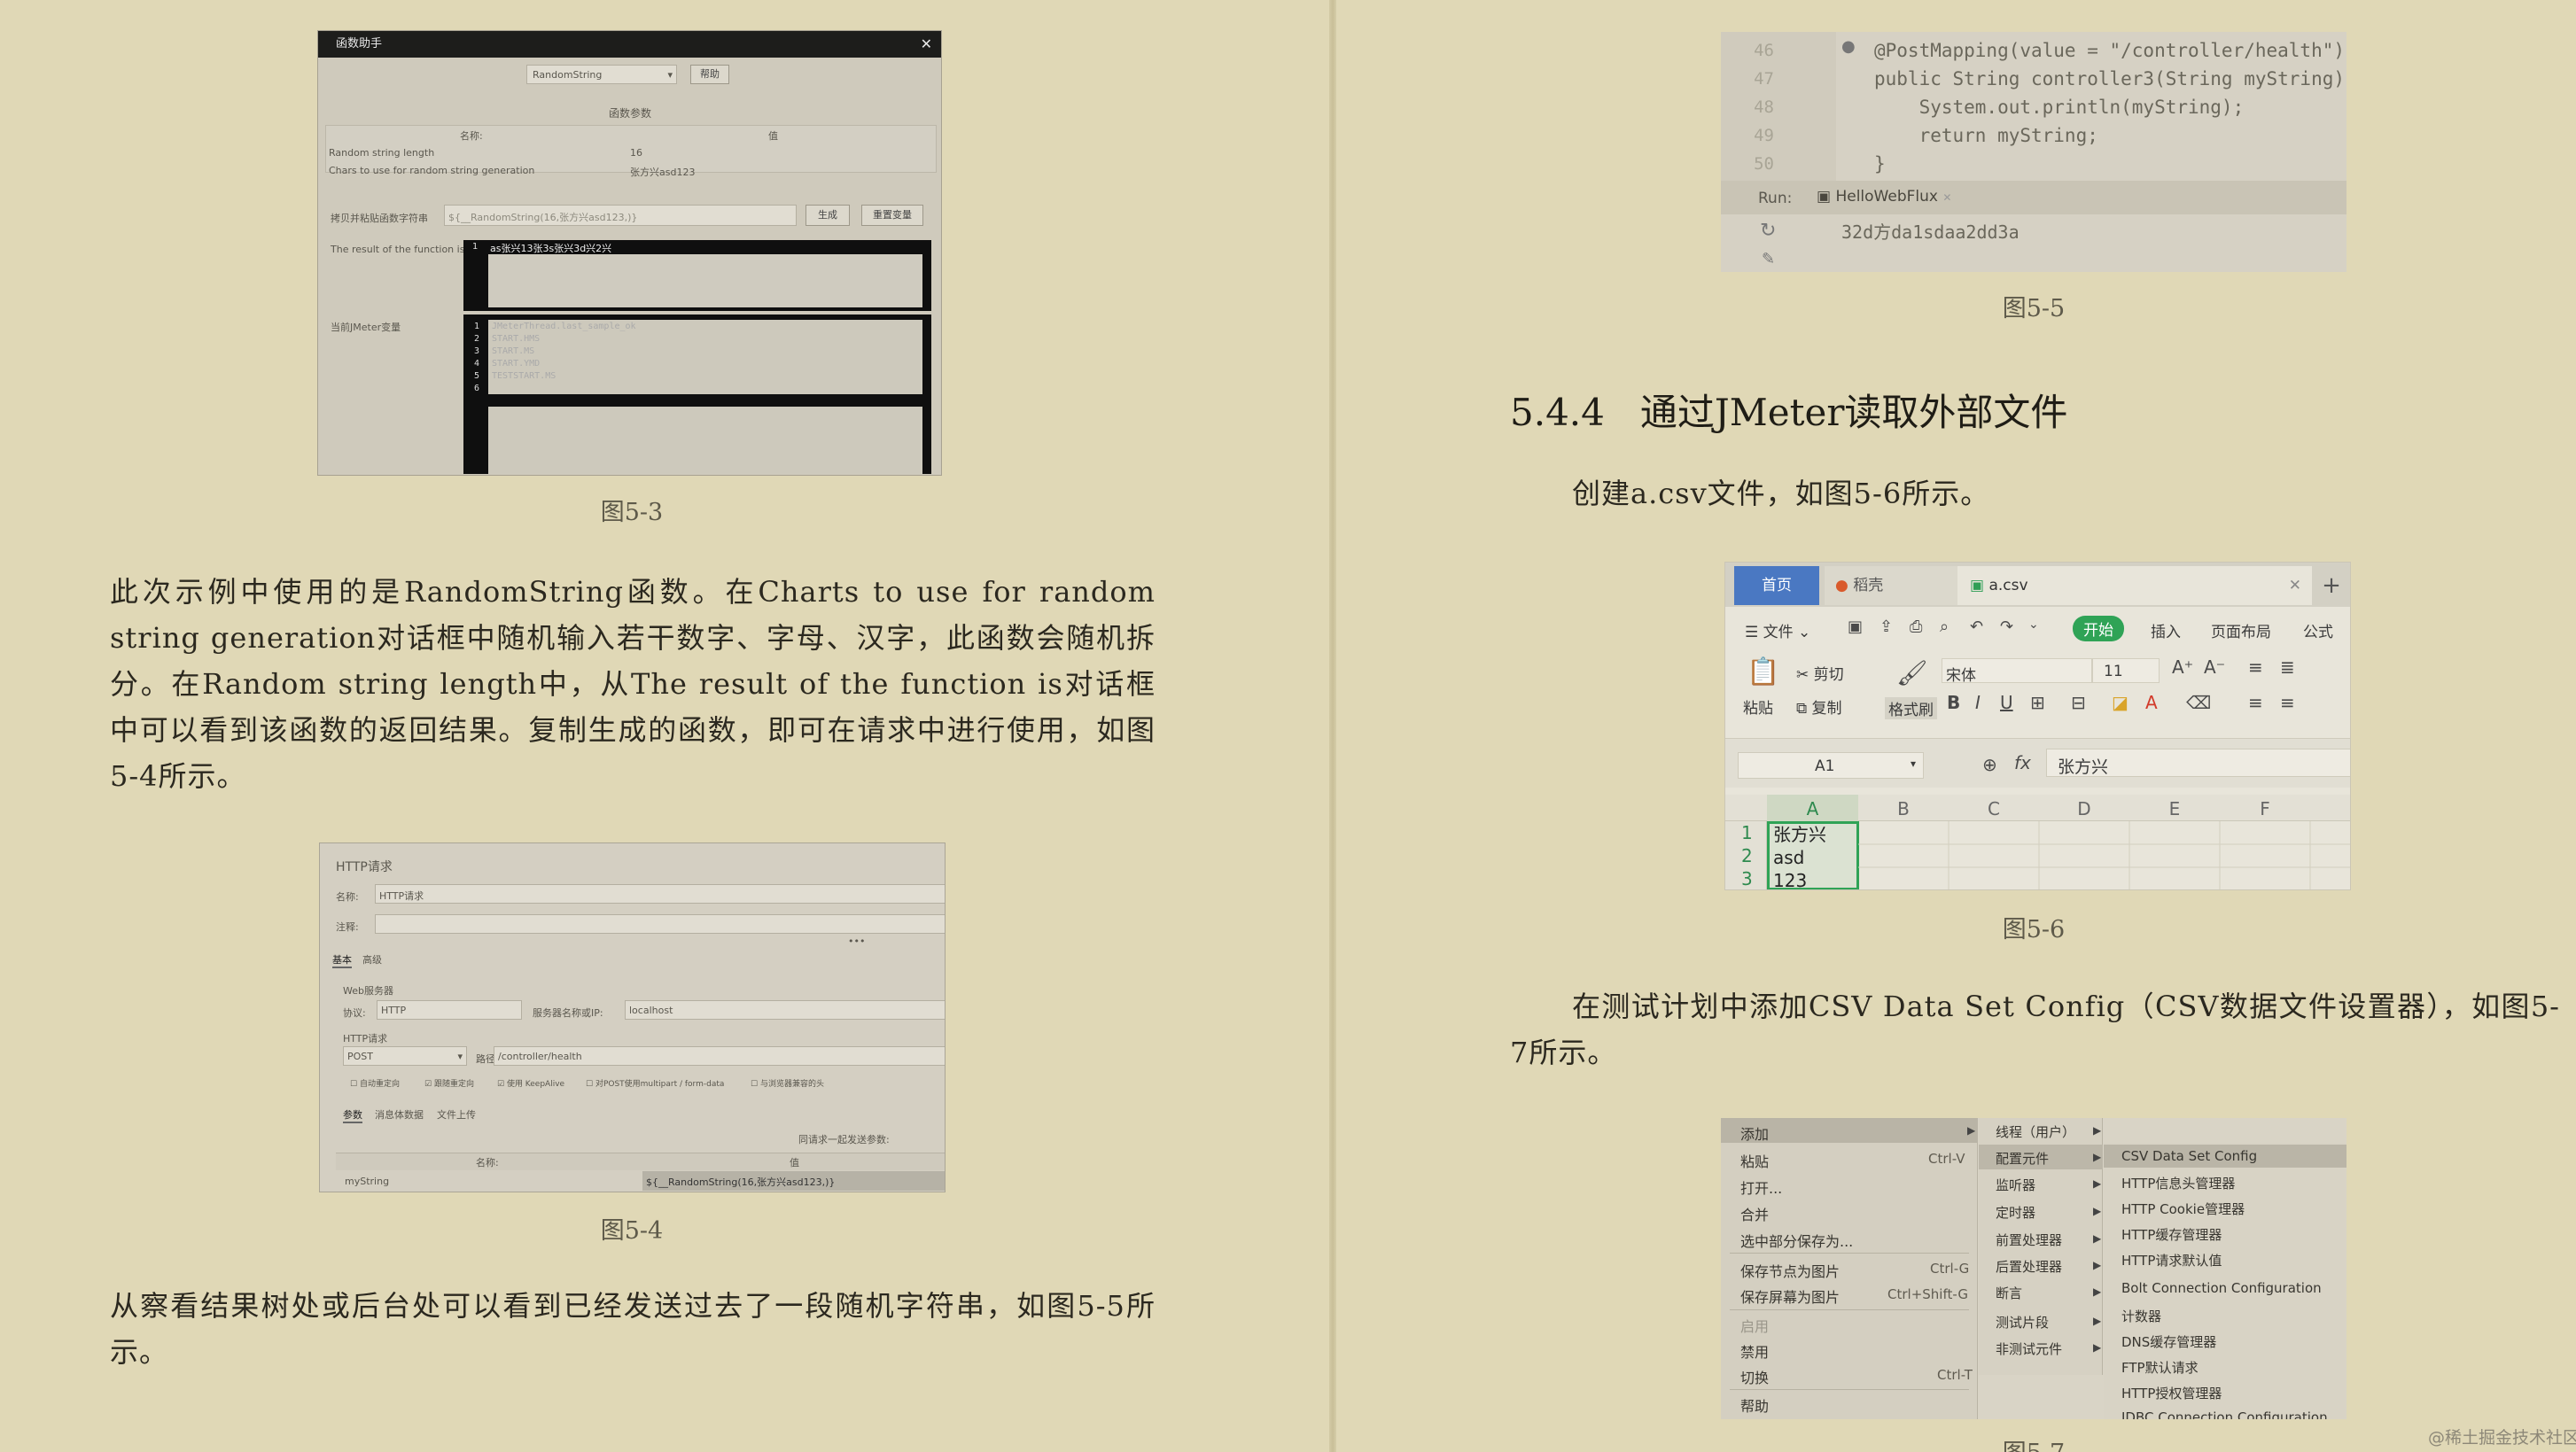 This screenshot has height=1452, width=2576. Describe the element at coordinates (2287, 703) in the screenshot. I see `align-center-icon: ≡` at that location.